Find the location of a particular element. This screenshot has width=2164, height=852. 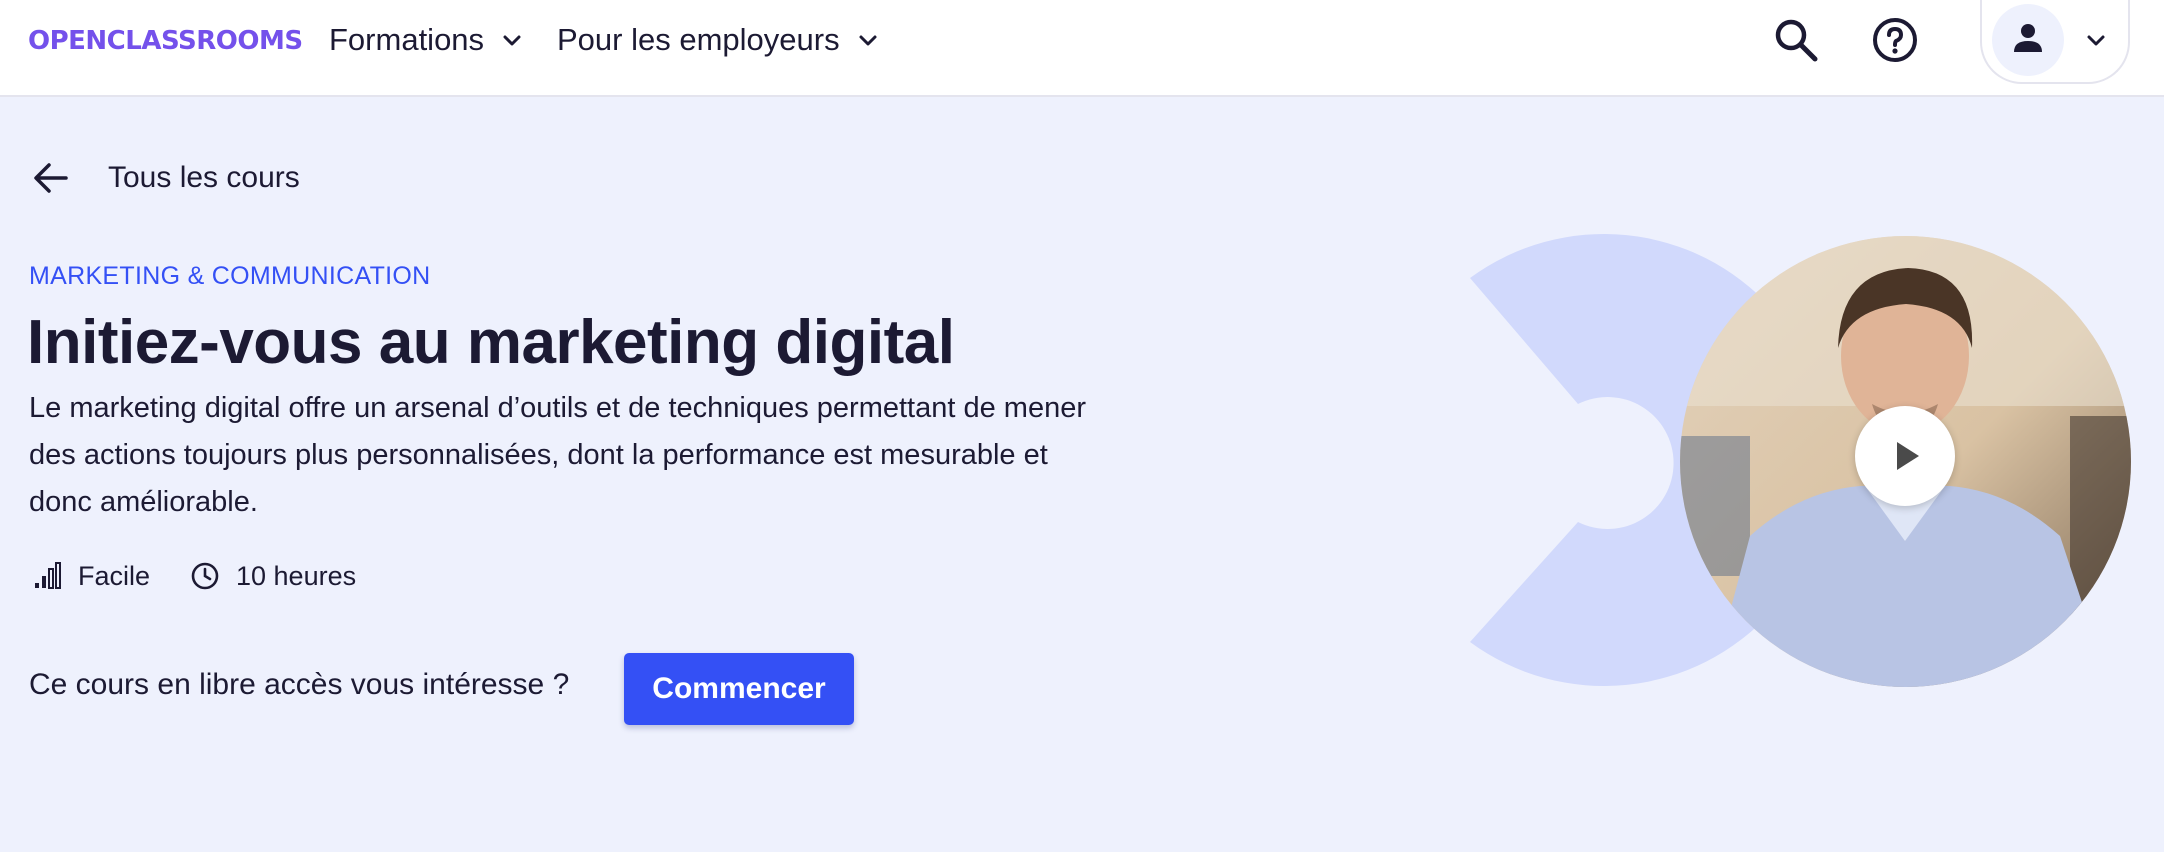

course-title: Initiez-vous au marketing digital is located at coordinates (491, 342).